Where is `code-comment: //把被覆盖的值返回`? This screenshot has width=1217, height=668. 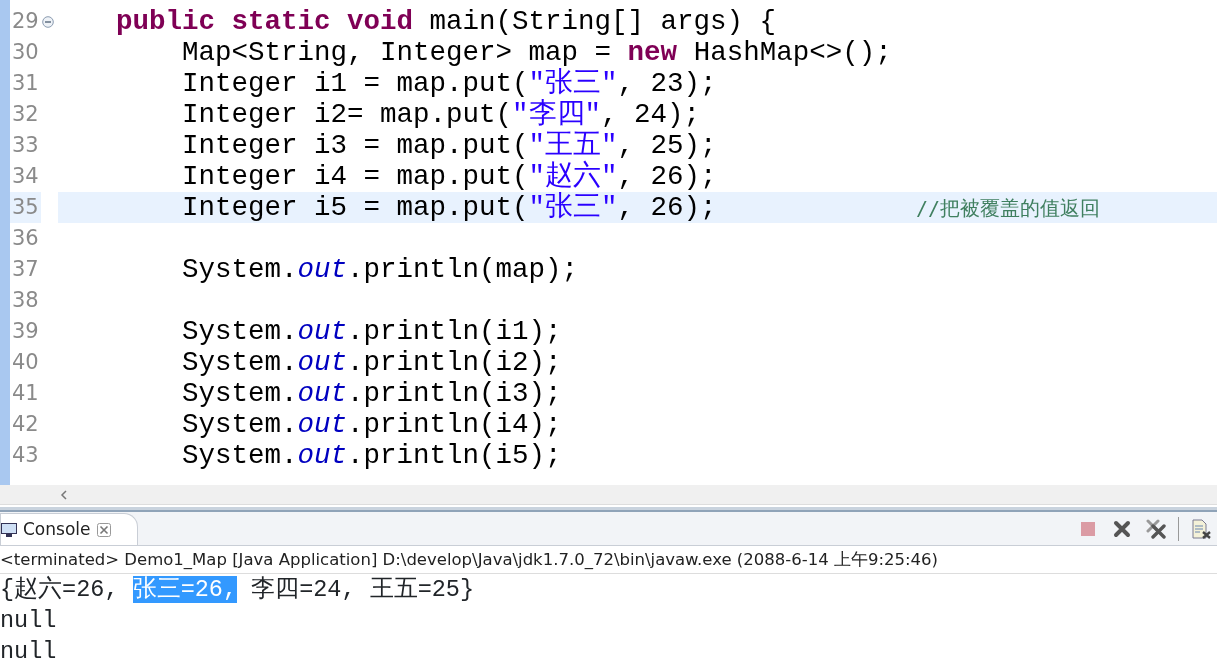 code-comment: //把被覆盖的值返回 is located at coordinates (1008, 208).